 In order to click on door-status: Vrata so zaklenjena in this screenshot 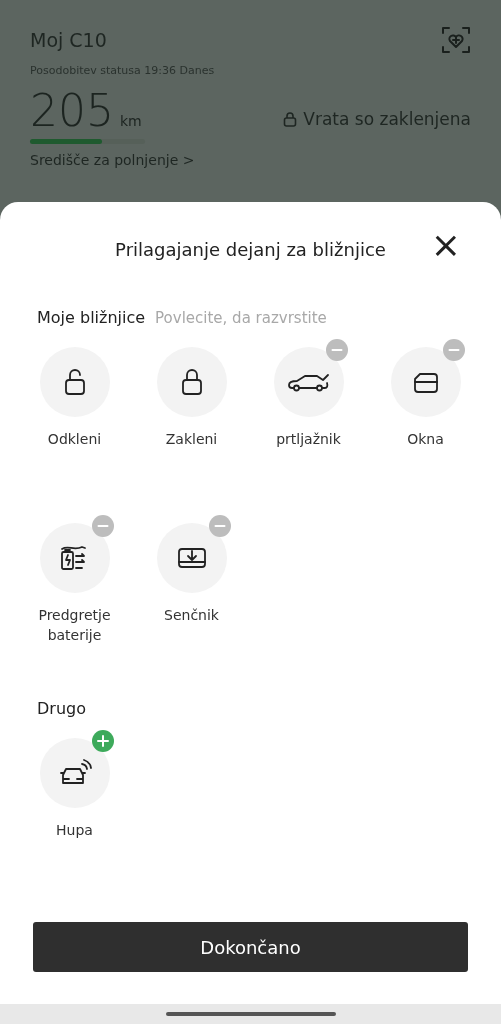, I will do `click(387, 119)`.